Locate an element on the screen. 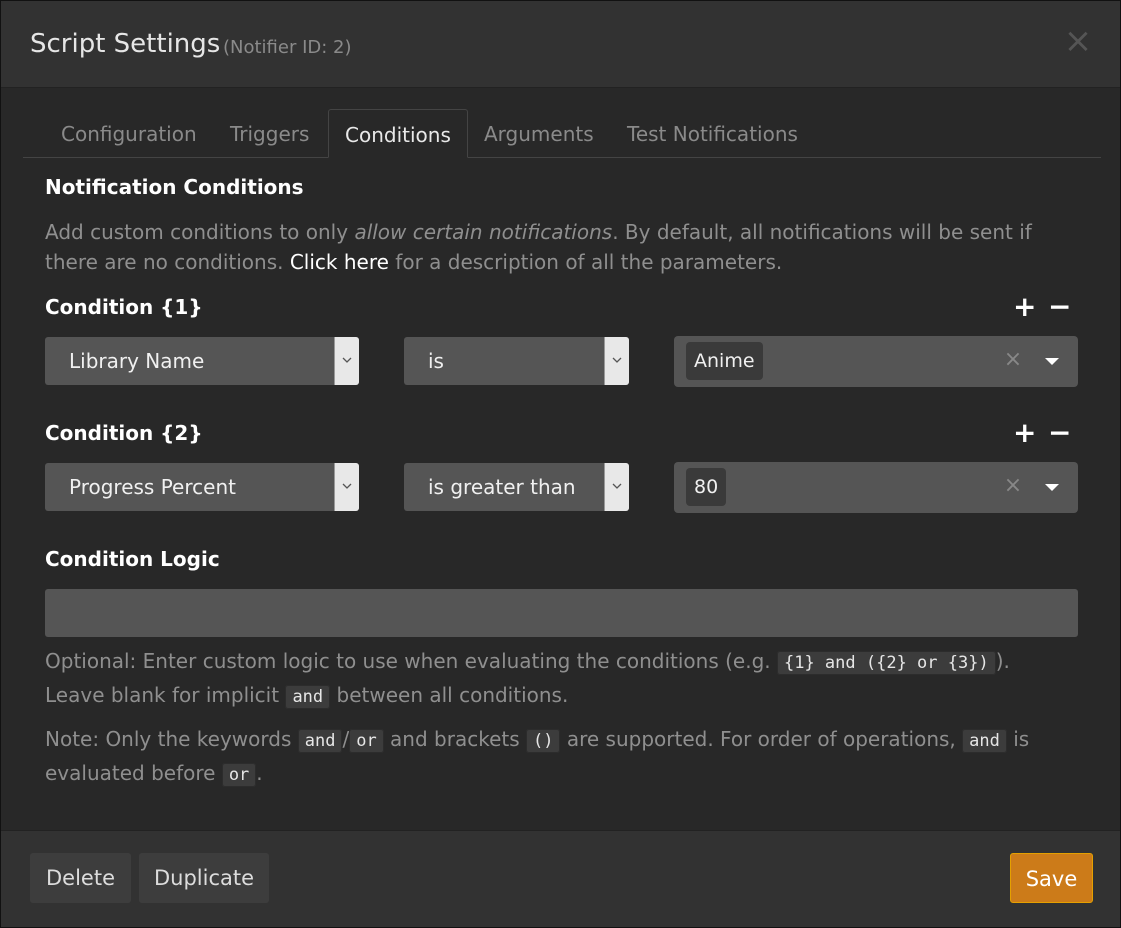 This screenshot has width=1121, height=928. save-button: Save is located at coordinates (1051, 878).